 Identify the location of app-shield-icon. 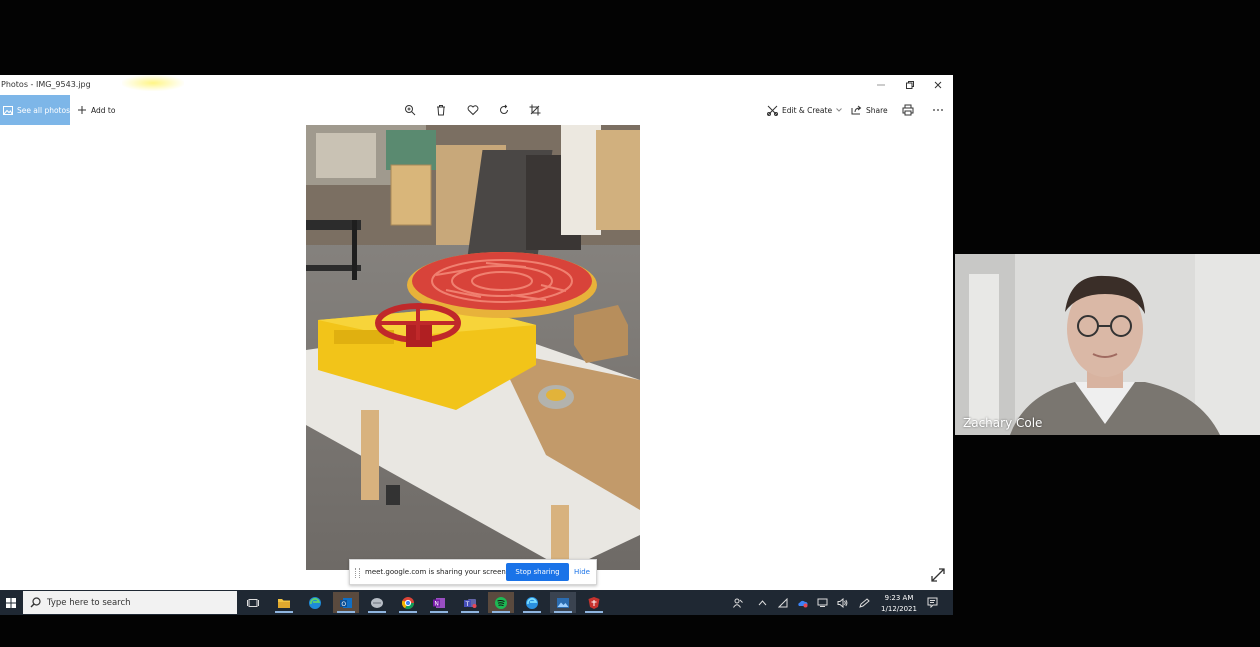
(594, 602).